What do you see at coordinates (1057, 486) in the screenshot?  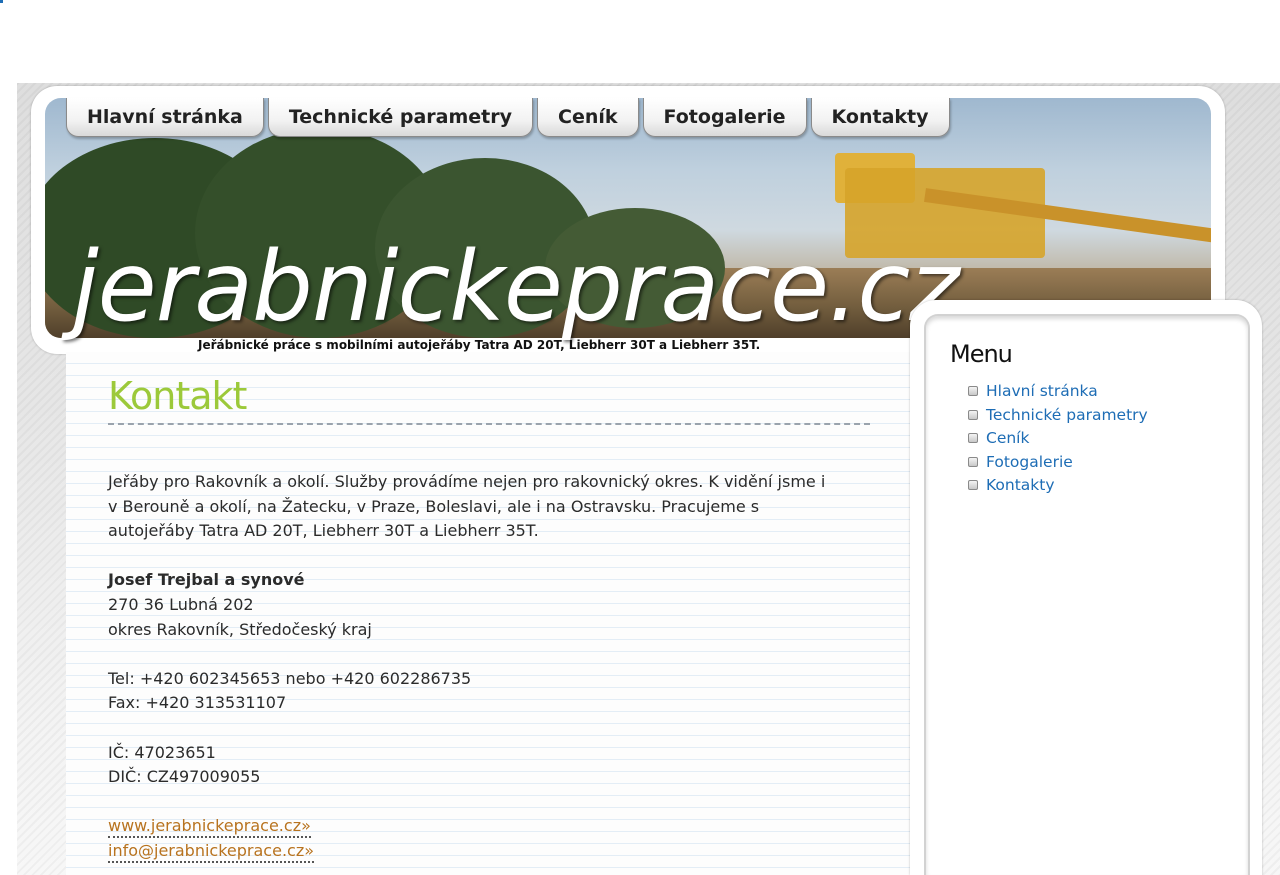 I see `menu-item-contacts: Kontakty` at bounding box center [1057, 486].